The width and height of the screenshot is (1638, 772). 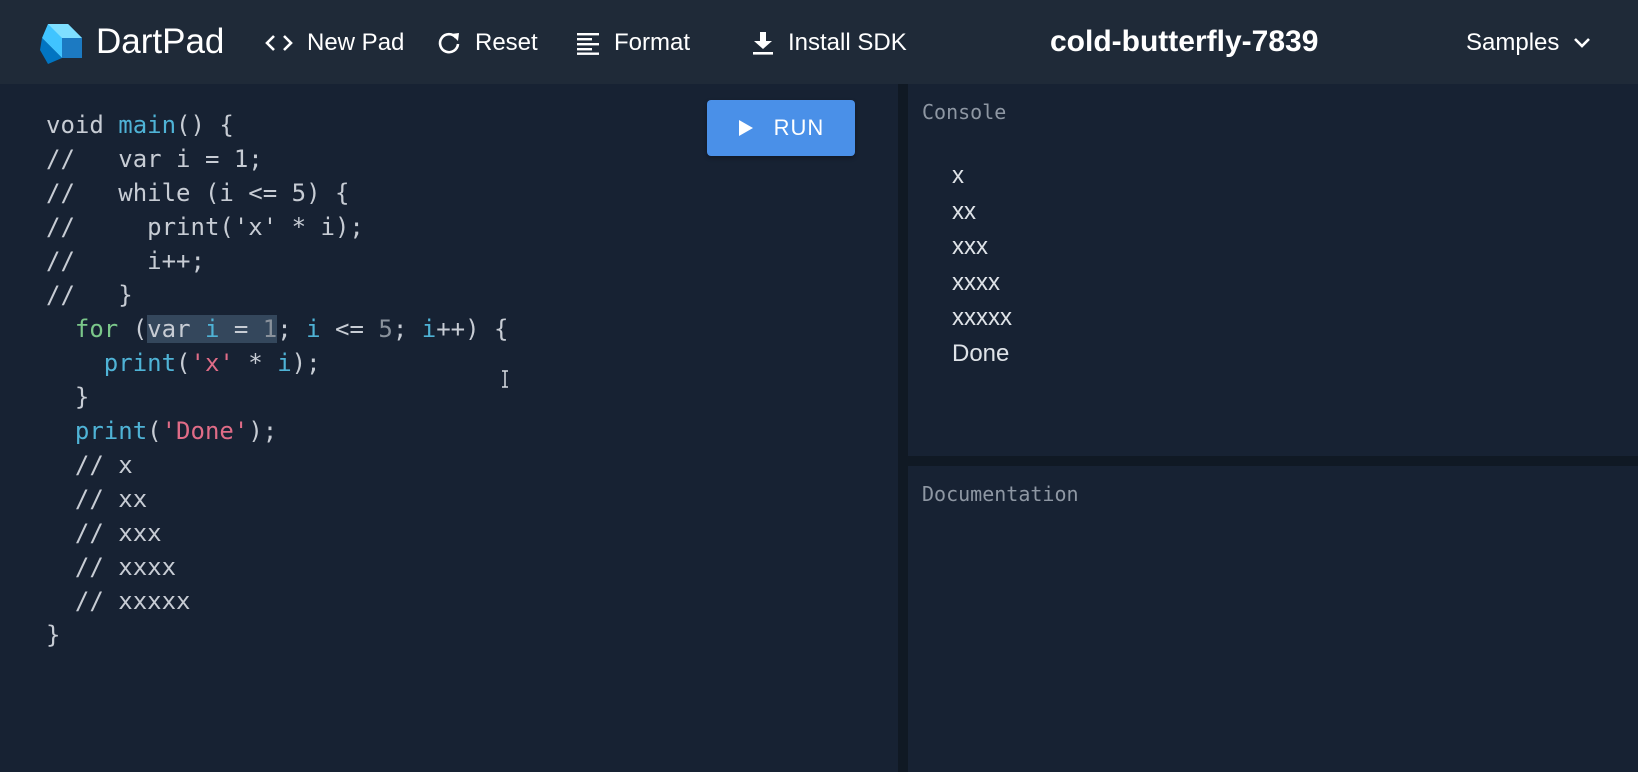 I want to click on samples-dropdown: Samples, so click(x=1528, y=43).